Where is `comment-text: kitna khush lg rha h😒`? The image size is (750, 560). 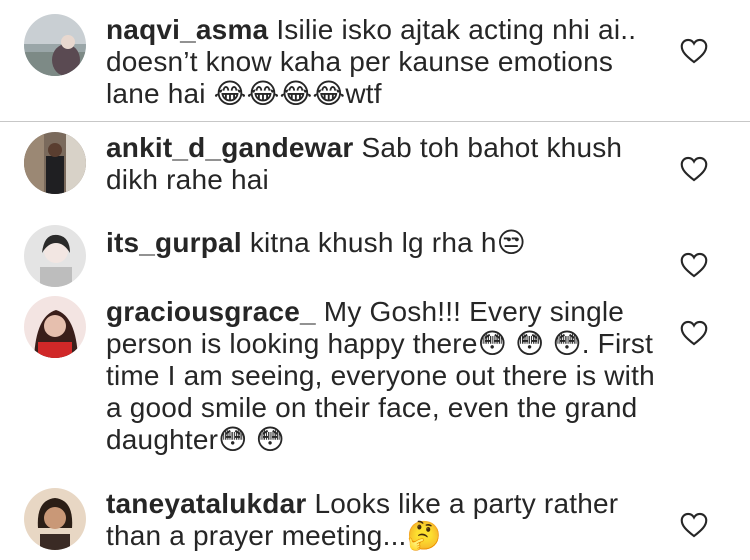
comment-text: kitna khush lg rha h😒 is located at coordinates (388, 242).